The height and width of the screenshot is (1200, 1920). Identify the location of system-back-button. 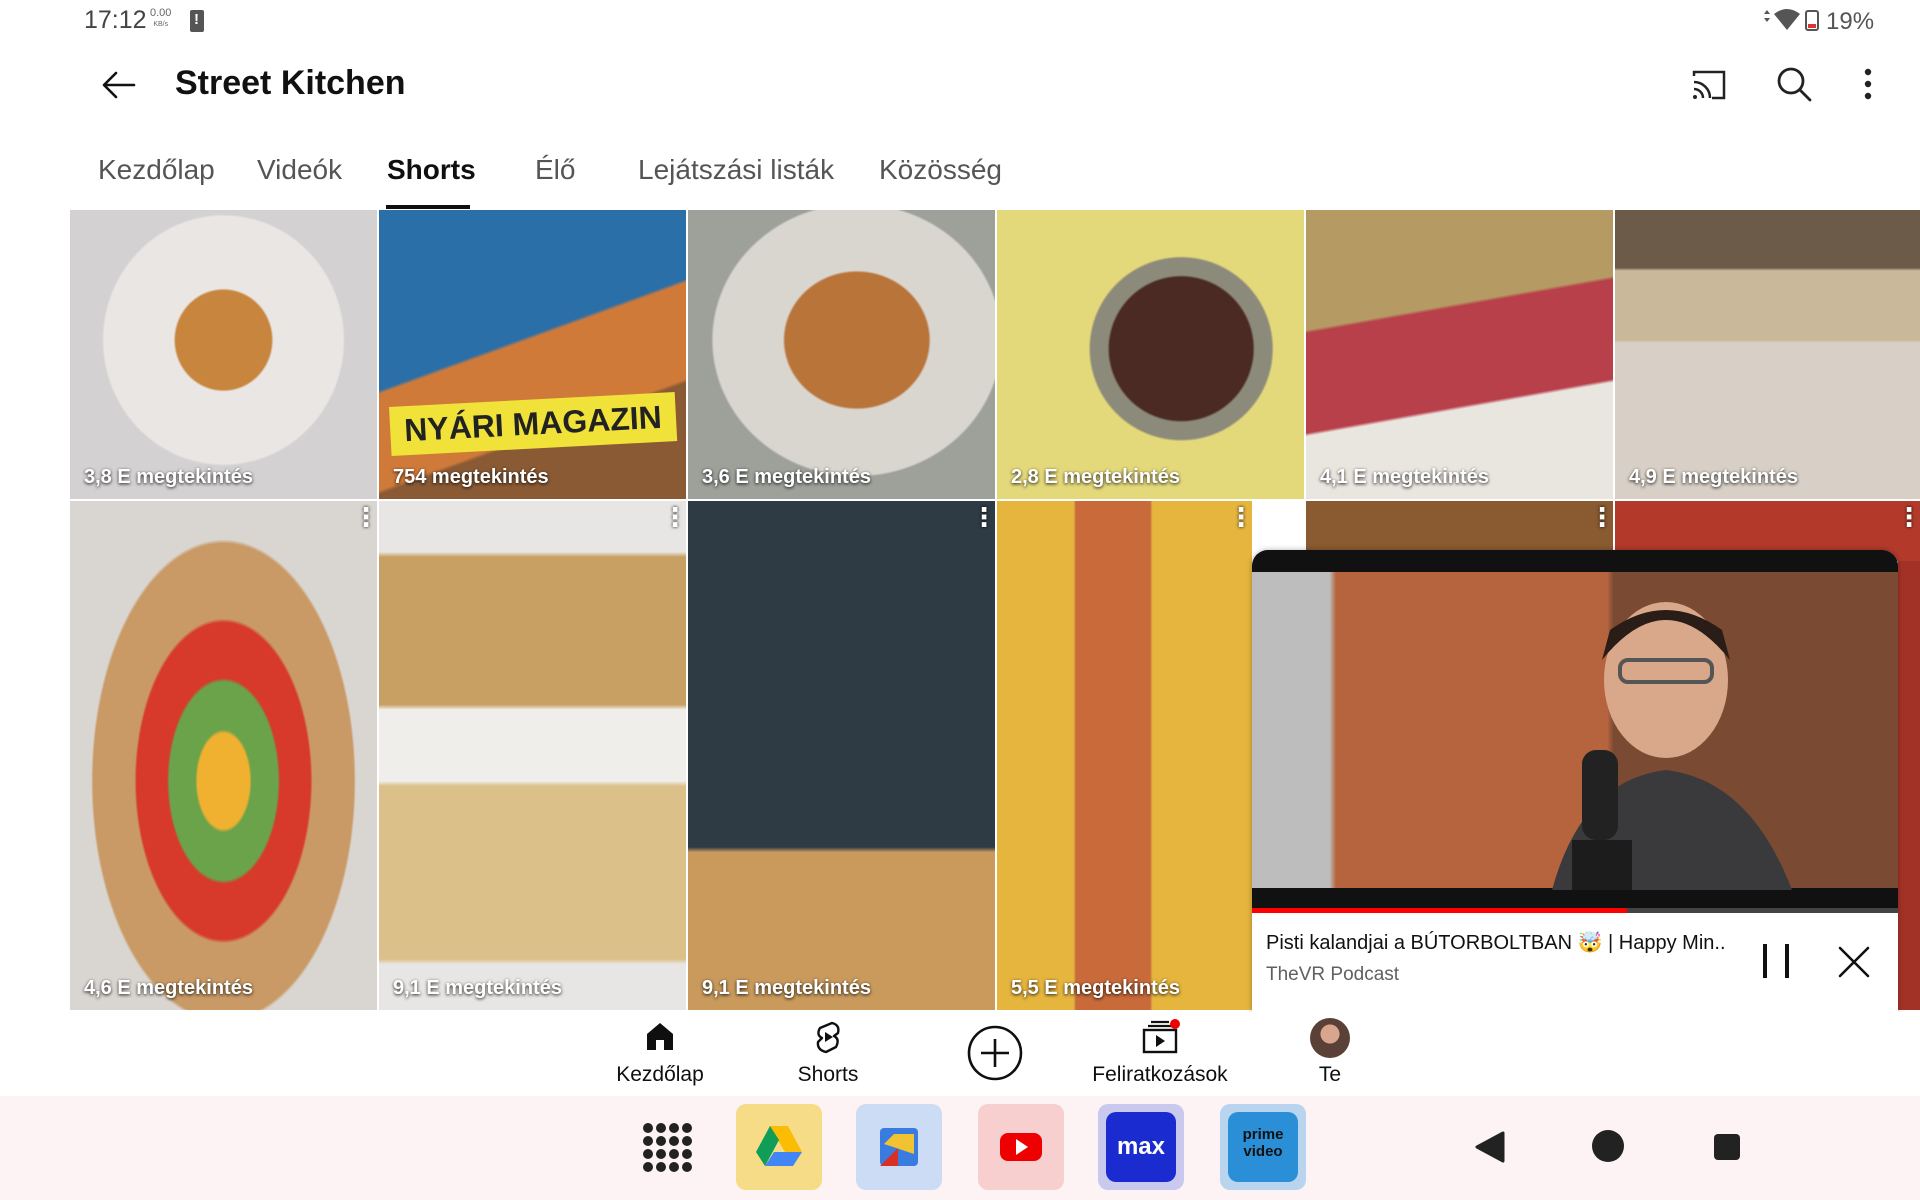
(1490, 1147).